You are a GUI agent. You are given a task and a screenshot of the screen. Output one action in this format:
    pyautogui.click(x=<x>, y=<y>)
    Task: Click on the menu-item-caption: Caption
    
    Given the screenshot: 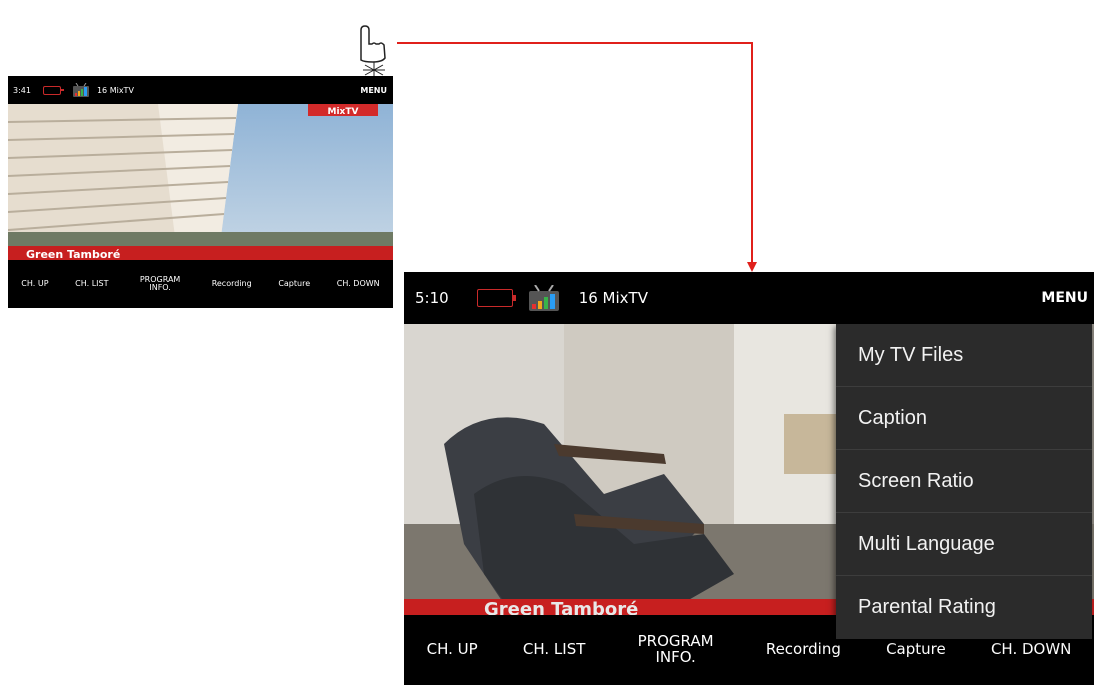 What is the action you would take?
    pyautogui.click(x=964, y=418)
    